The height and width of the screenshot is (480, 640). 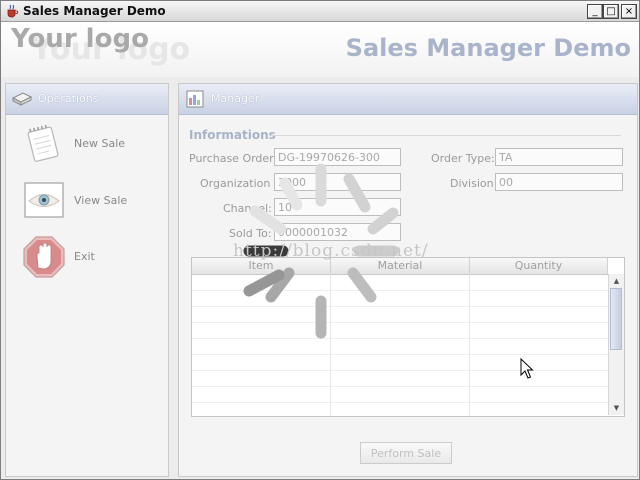 What do you see at coordinates (616, 281) in the screenshot?
I see `scroll-up-icon: ▲` at bounding box center [616, 281].